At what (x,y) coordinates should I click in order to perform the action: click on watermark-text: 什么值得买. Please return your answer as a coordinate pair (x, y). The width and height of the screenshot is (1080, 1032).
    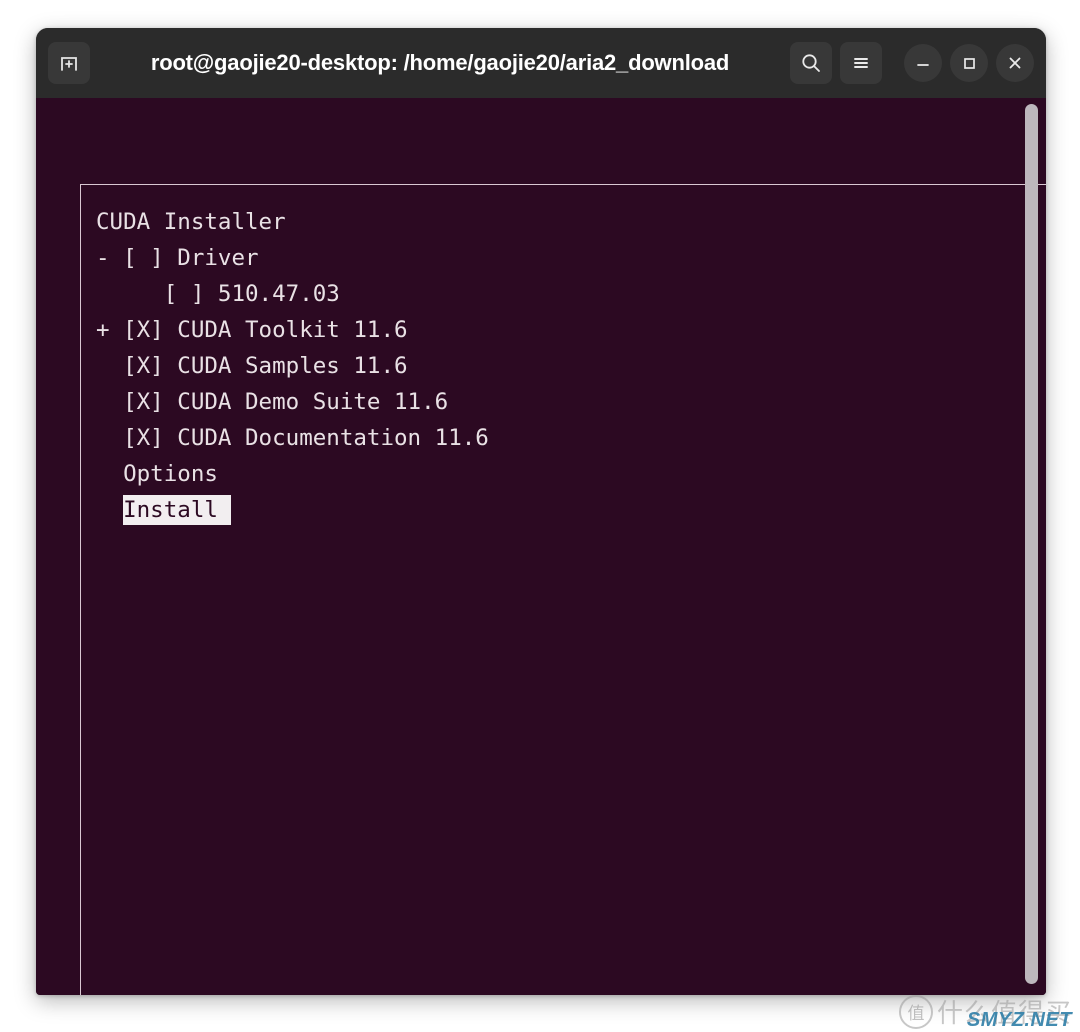
    Looking at the image, I should click on (1004, 1014).